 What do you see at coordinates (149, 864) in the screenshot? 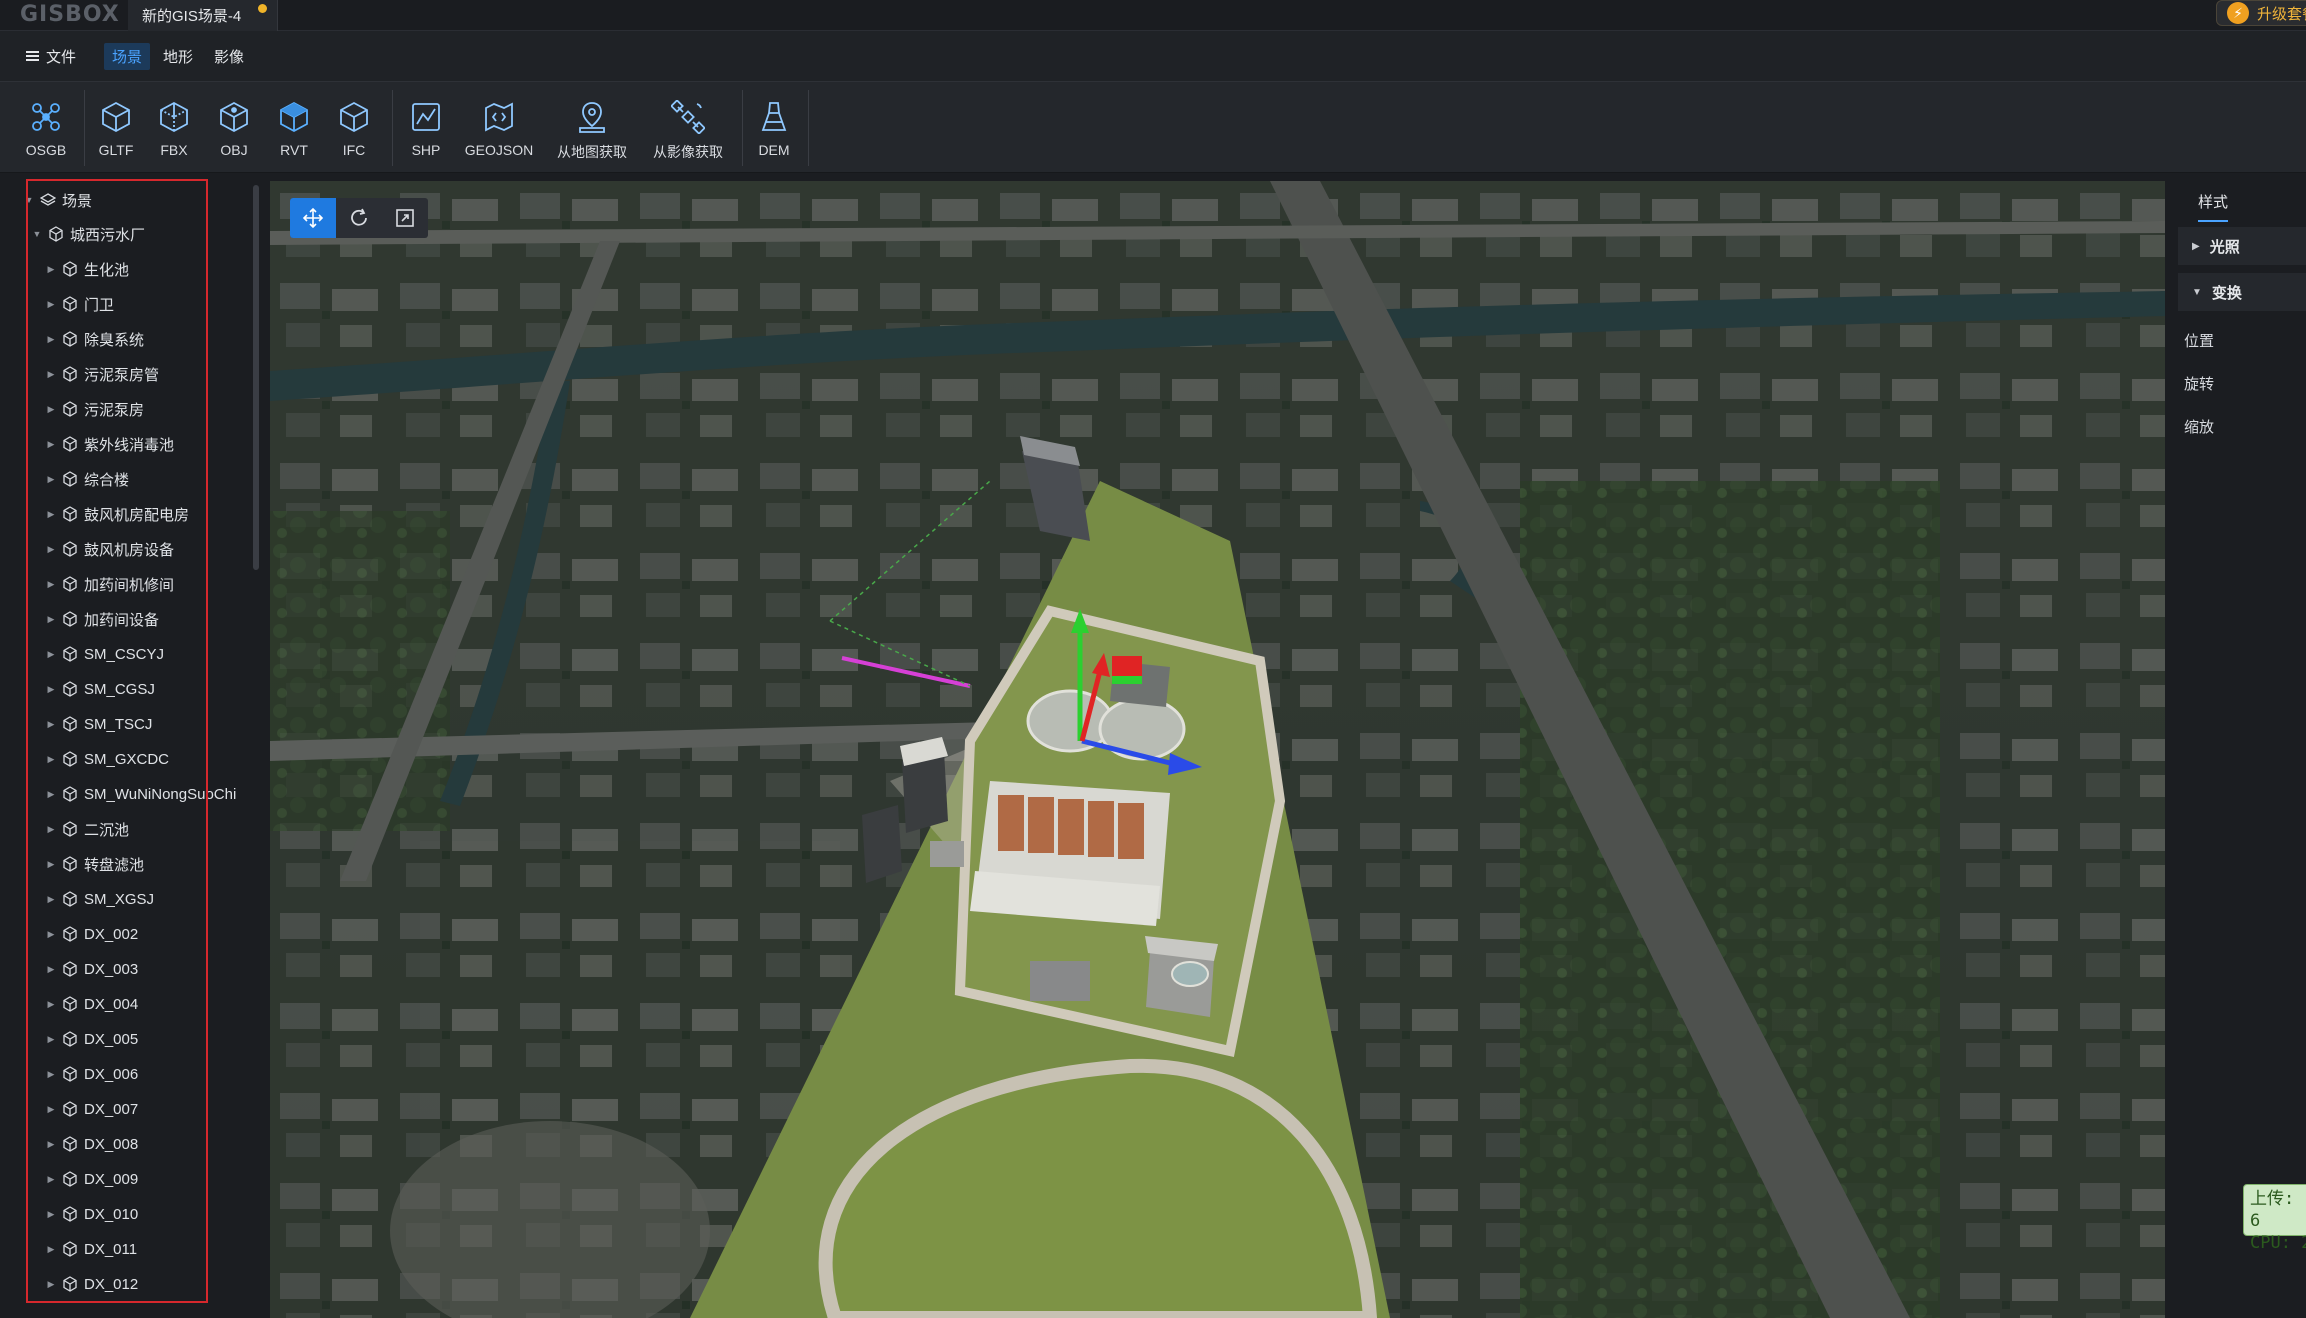
I see `tree-node: ▶ 转盘滤池` at bounding box center [149, 864].